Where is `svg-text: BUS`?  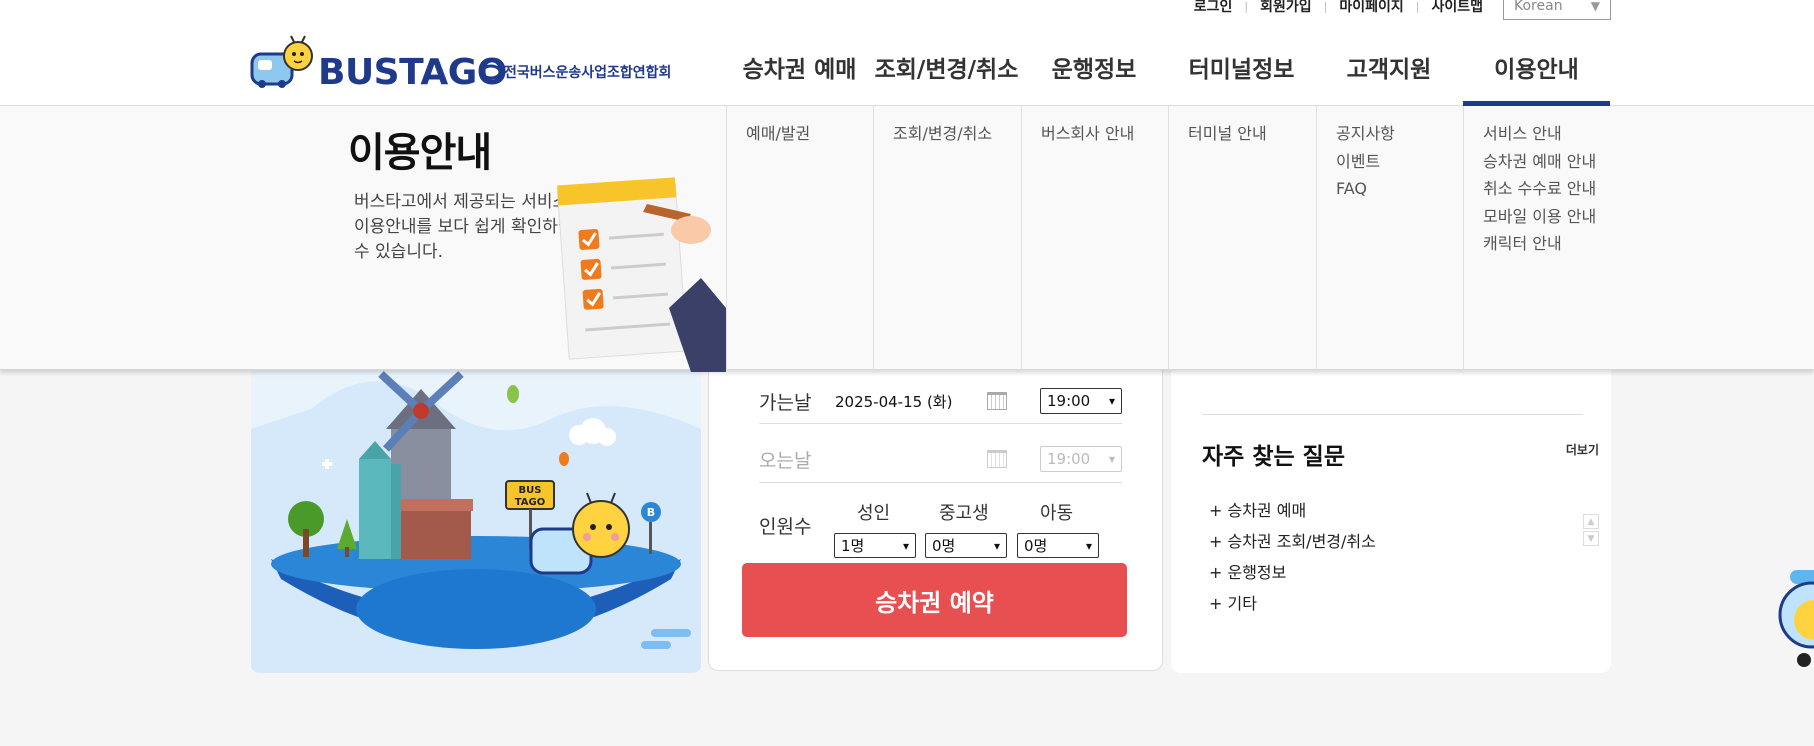 svg-text: BUS is located at coordinates (530, 490).